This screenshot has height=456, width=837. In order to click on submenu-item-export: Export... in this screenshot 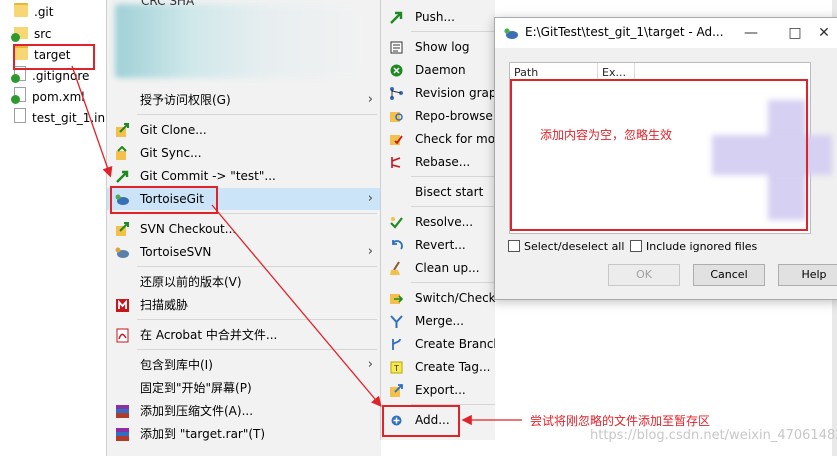, I will do `click(438, 390)`.